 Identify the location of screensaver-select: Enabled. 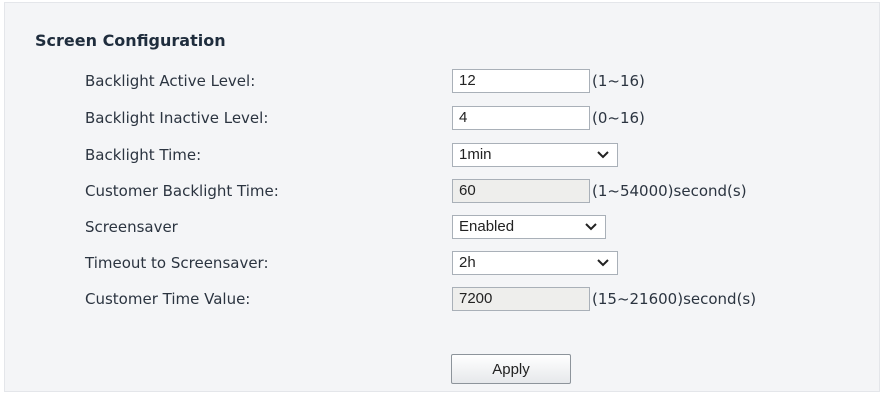
(529, 227).